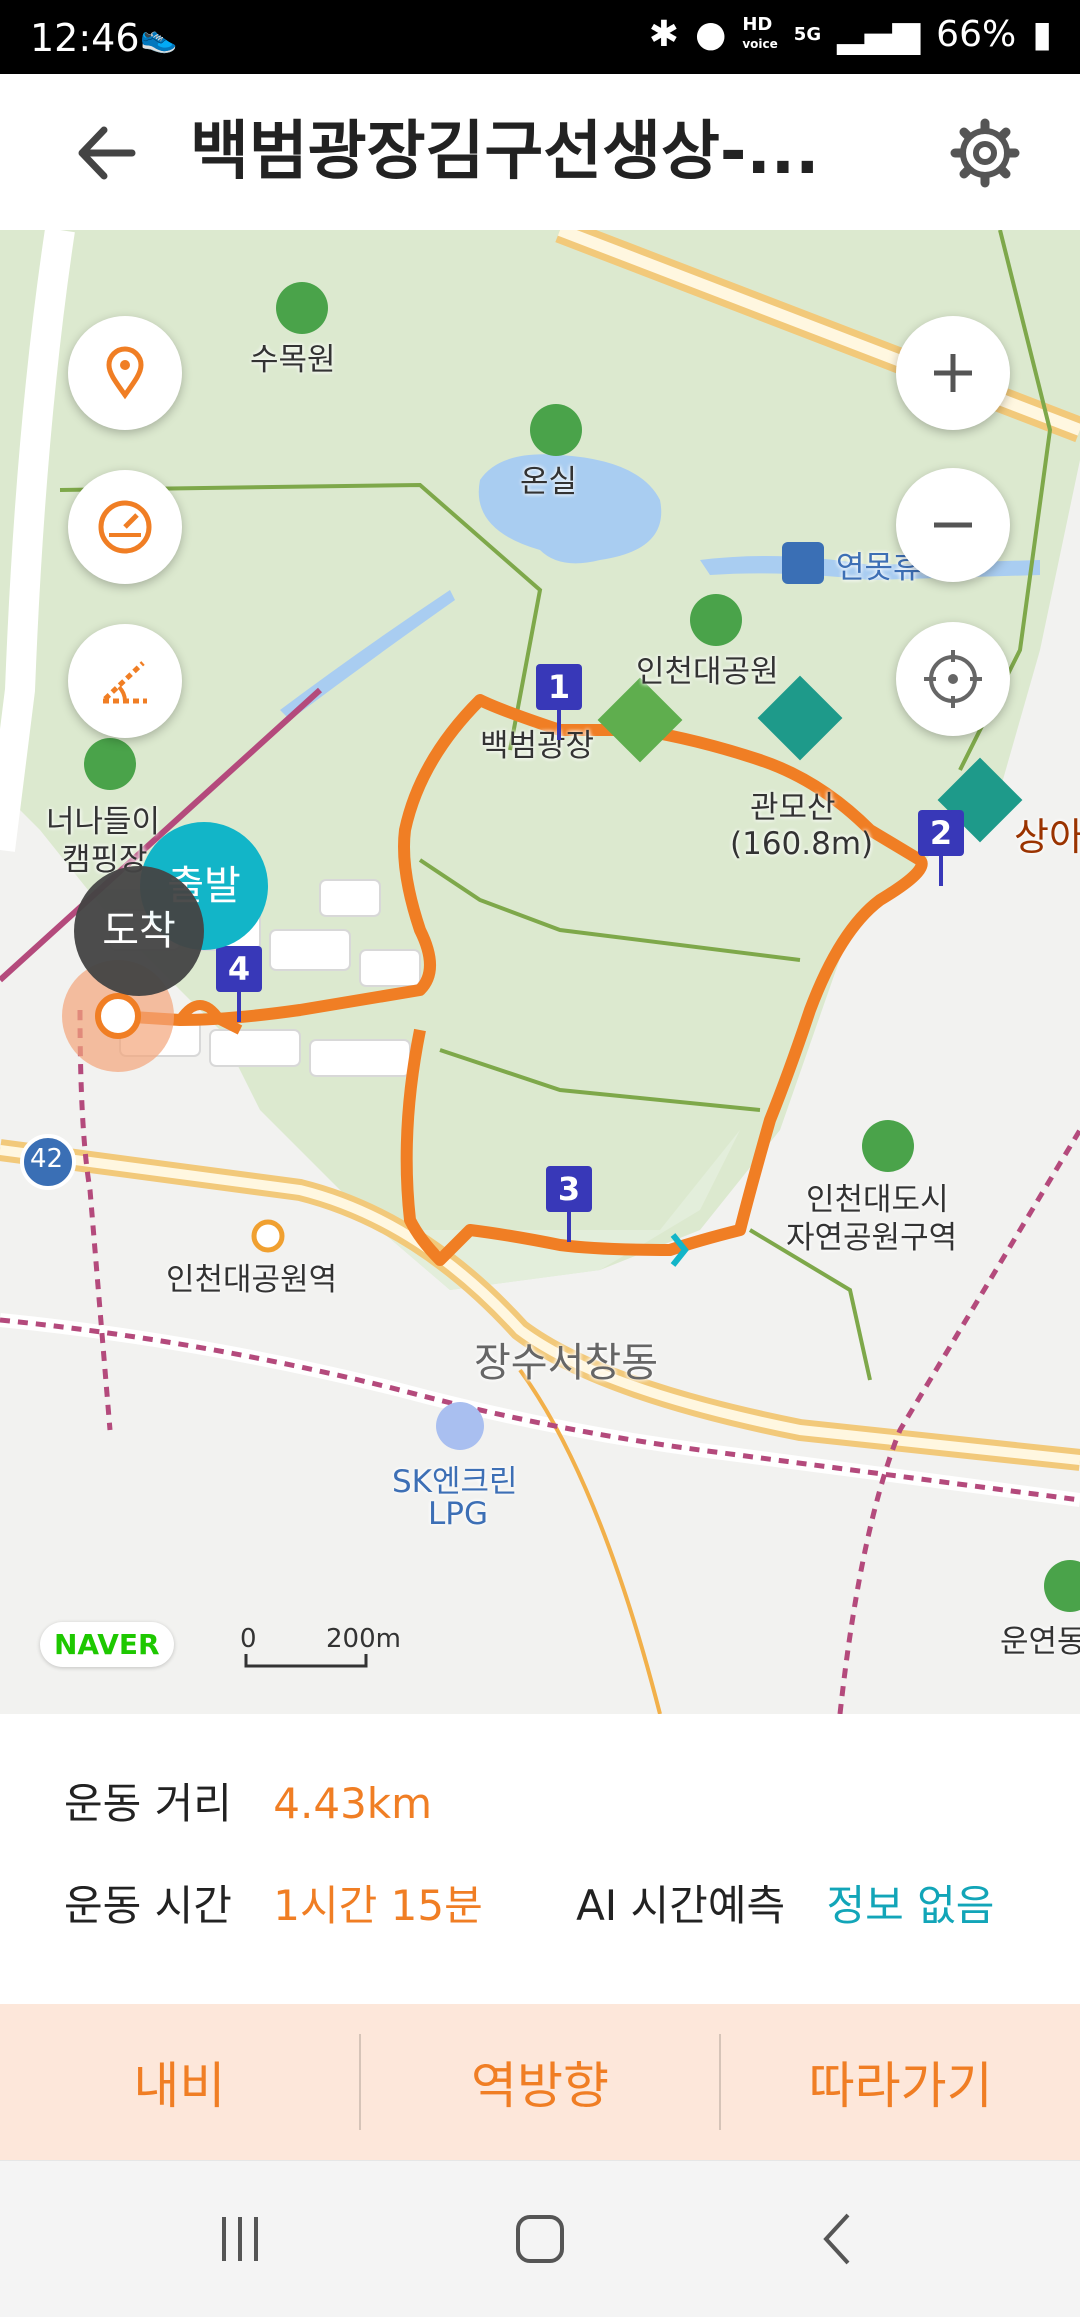 This screenshot has width=1080, height=2317. I want to click on zoom-out-button, so click(953, 525).